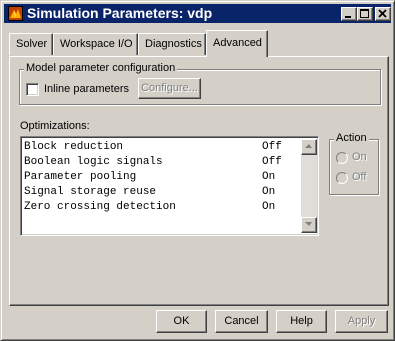 This screenshot has width=395, height=341. Describe the element at coordinates (354, 167) in the screenshot. I see `action-groupbox` at that location.